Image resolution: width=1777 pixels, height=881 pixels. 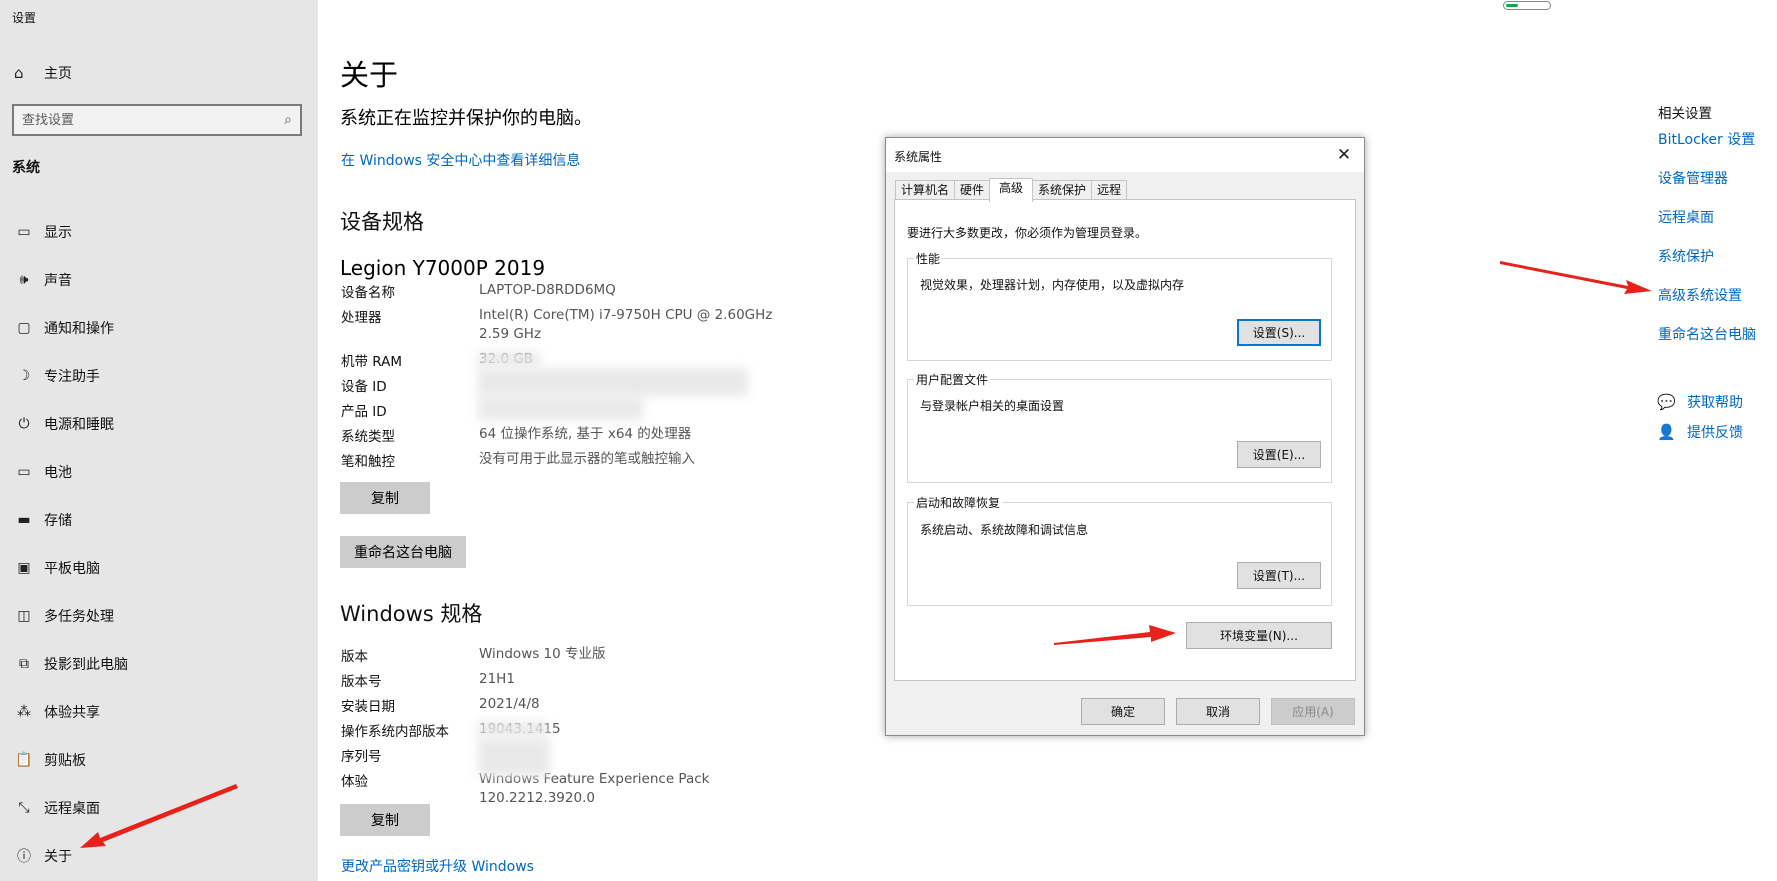 What do you see at coordinates (925, 190) in the screenshot?
I see `tab-computer-name: 计算机名` at bounding box center [925, 190].